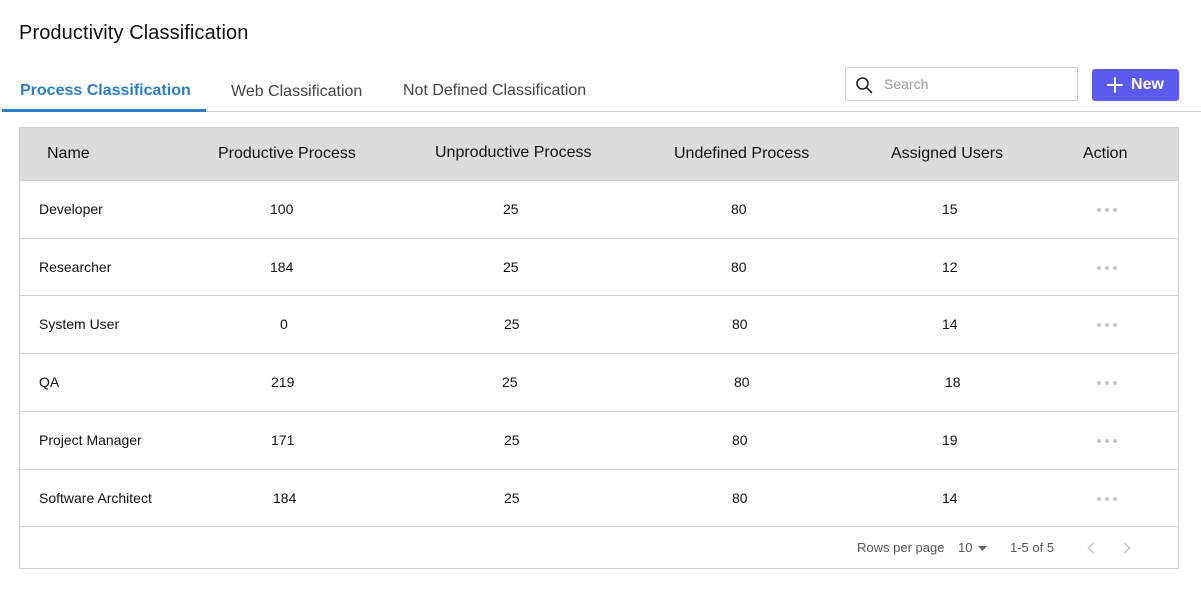 The image size is (1201, 597). What do you see at coordinates (95, 498) in the screenshot?
I see `cell-name: Software Architect` at bounding box center [95, 498].